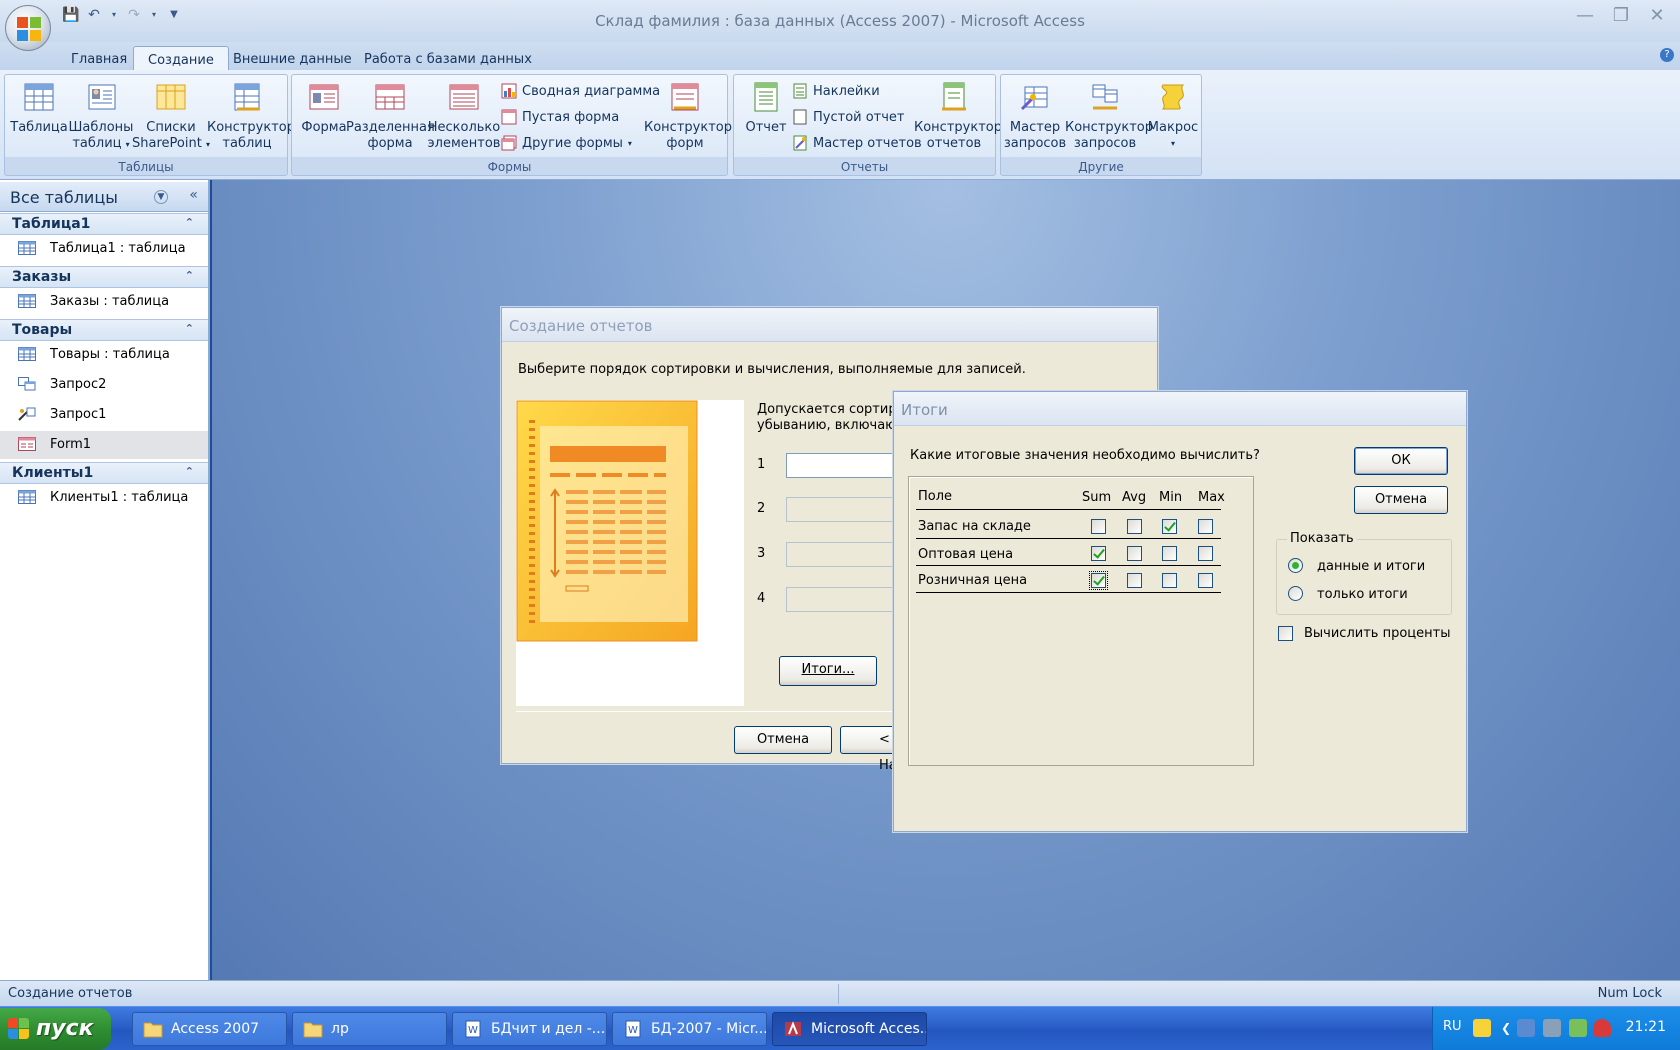  I want to click on nav-group-clients: Клиенты1 ⌃, so click(104, 473).